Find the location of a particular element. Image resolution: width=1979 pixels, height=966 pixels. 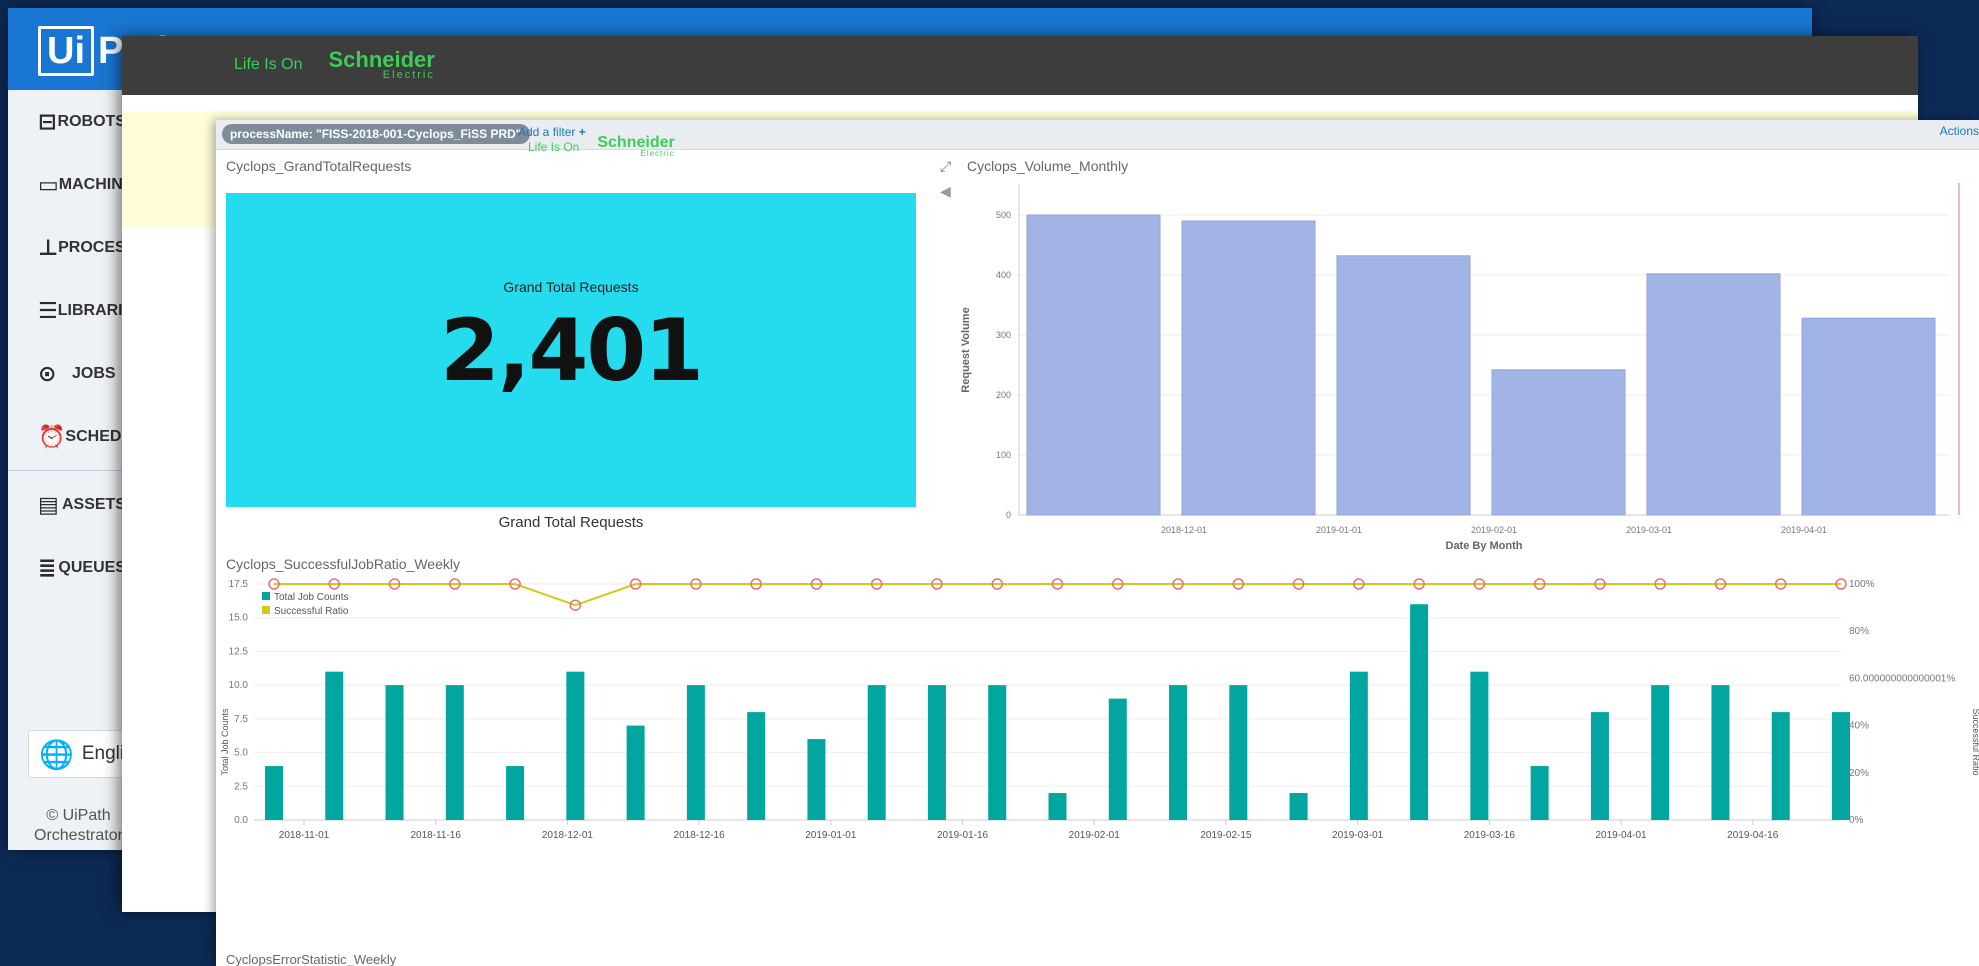

play-circle-icon: ⊙ is located at coordinates (47, 373).